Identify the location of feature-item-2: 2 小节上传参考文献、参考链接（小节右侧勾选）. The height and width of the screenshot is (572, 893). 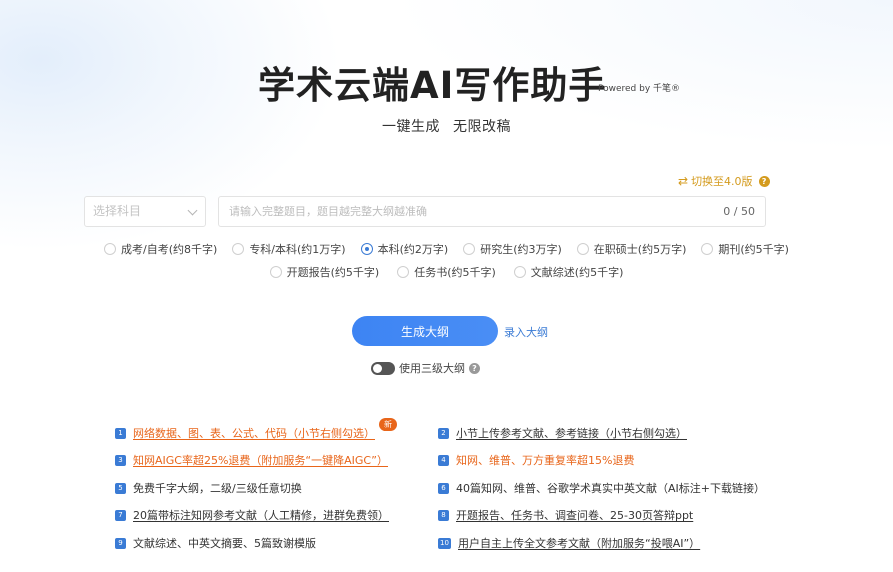
(562, 433).